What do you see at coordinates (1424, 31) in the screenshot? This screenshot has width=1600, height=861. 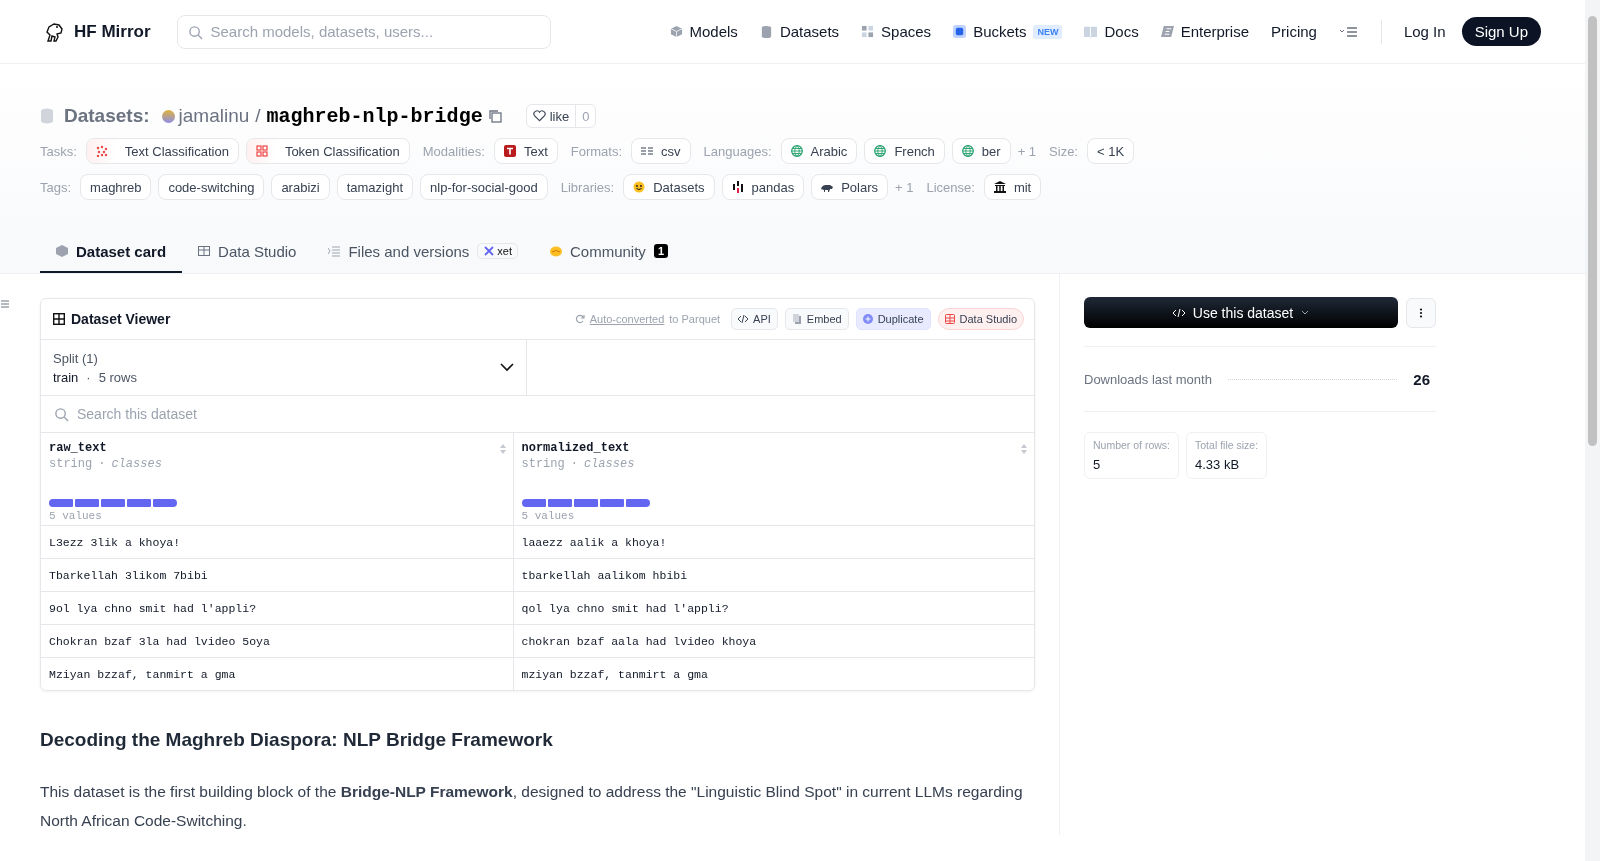 I see `login-link: Log In` at bounding box center [1424, 31].